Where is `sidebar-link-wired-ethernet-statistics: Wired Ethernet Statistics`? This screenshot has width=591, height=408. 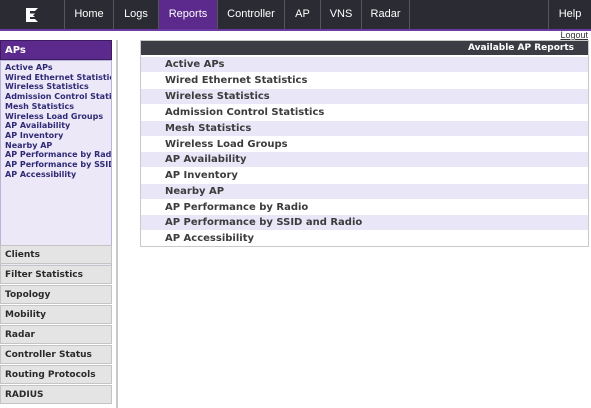
sidebar-link-wired-ethernet-statistics: Wired Ethernet Statistics is located at coordinates (56, 78).